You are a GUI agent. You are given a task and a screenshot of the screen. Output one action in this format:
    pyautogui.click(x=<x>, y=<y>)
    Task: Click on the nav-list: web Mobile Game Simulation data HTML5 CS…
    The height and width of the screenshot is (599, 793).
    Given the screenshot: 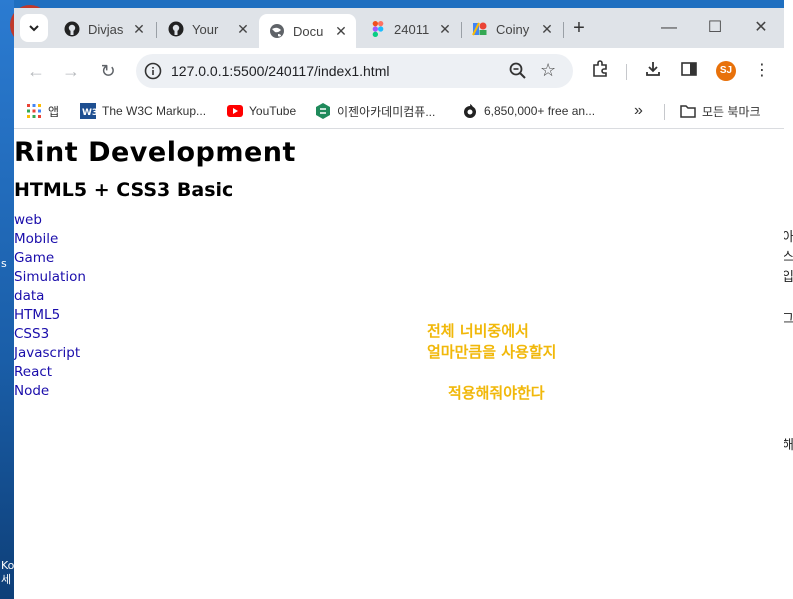 What is the action you would take?
    pyautogui.click(x=50, y=306)
    